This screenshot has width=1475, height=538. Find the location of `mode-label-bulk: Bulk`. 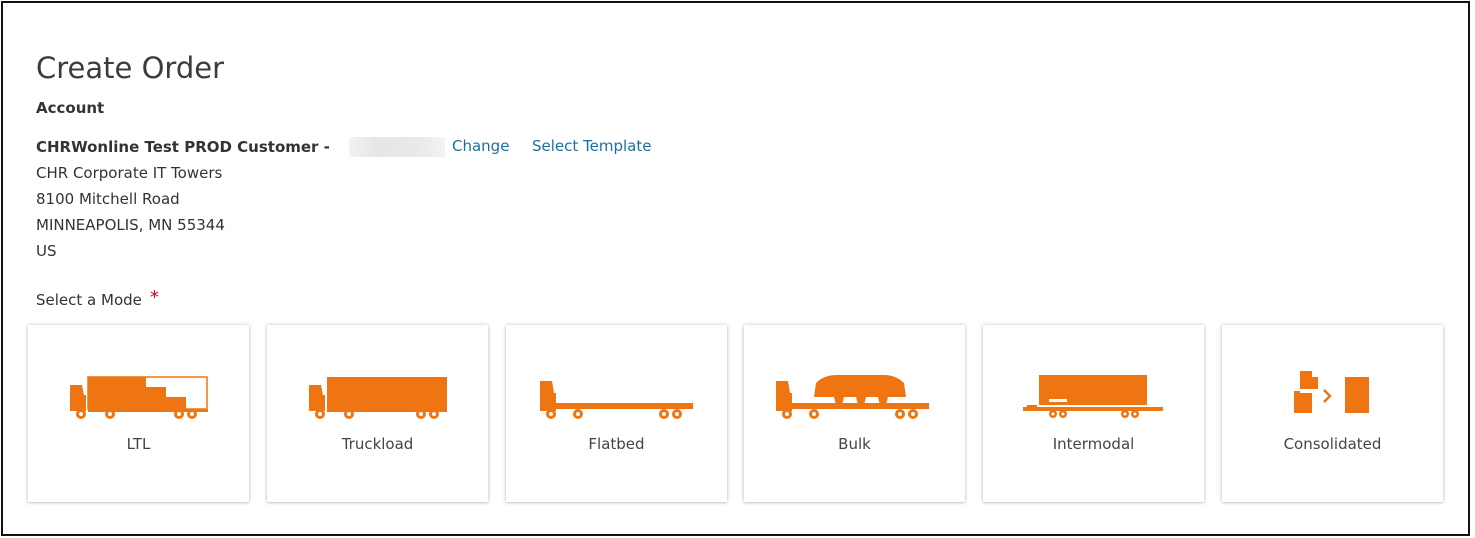

mode-label-bulk: Bulk is located at coordinates (854, 444).